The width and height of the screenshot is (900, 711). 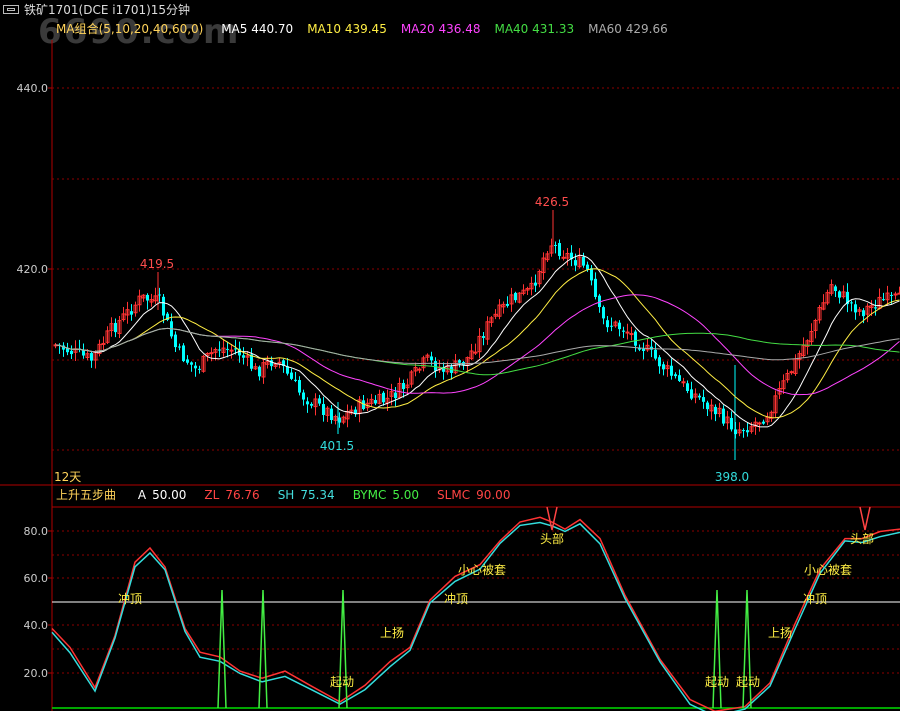 I want to click on y-tick-label: 40.0, so click(x=36, y=625).